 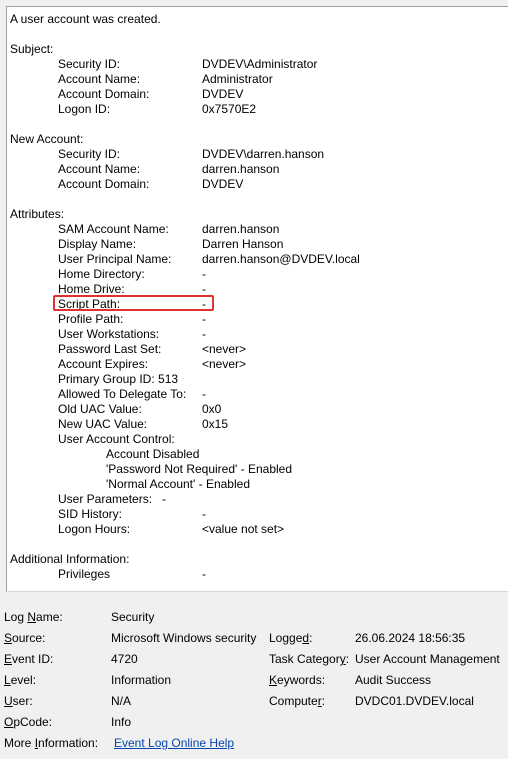 What do you see at coordinates (291, 638) in the screenshot?
I see `logged-label: Logged:` at bounding box center [291, 638].